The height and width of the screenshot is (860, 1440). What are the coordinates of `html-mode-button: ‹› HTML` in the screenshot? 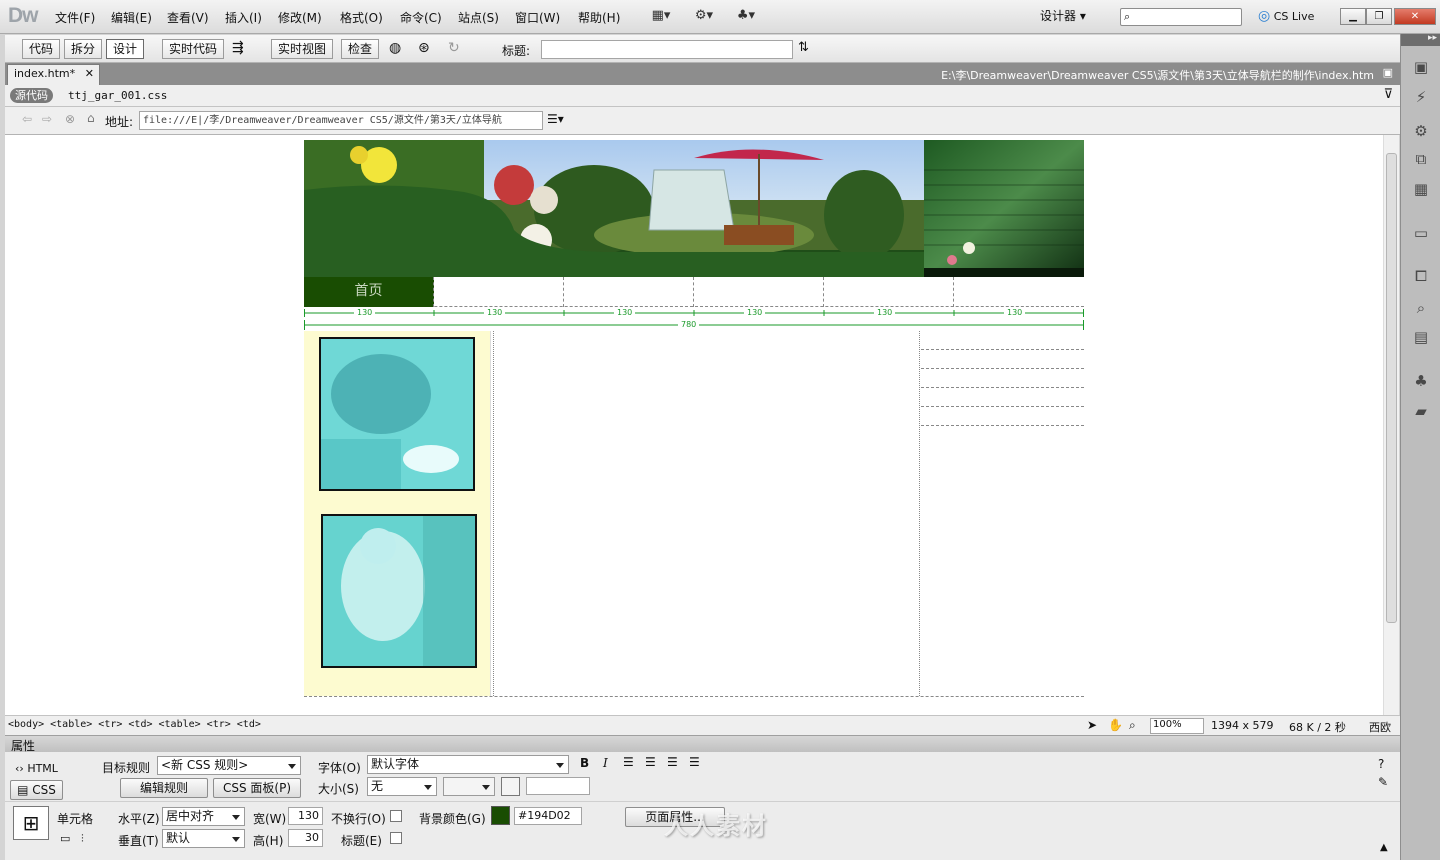 It's located at (36, 768).